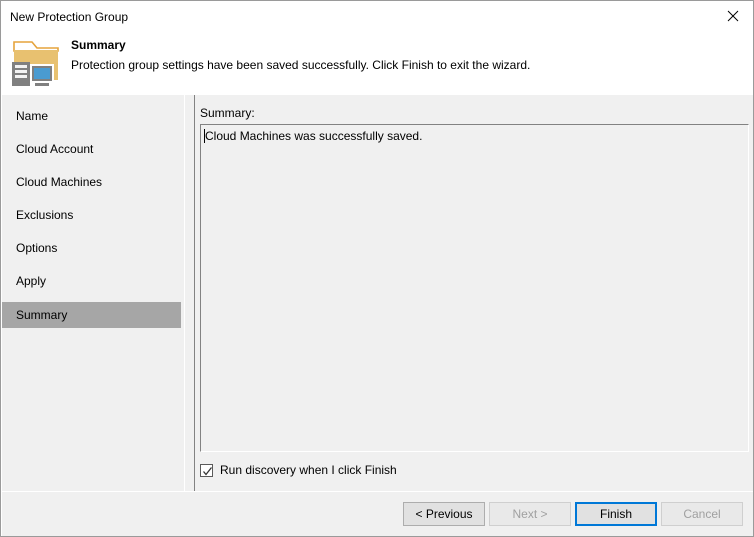  I want to click on sidebar-item-exclusions: Exclusions, so click(91, 215).